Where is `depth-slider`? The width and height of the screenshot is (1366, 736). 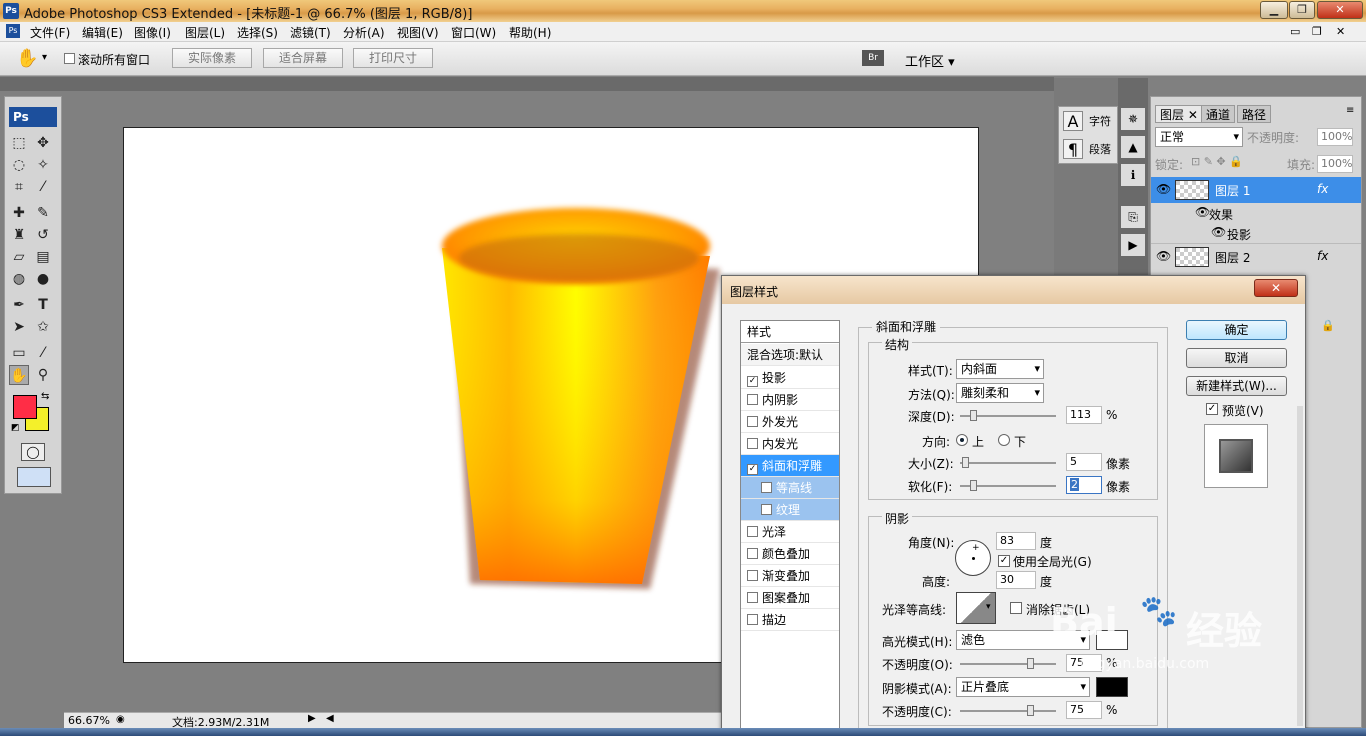
depth-slider is located at coordinates (1008, 415).